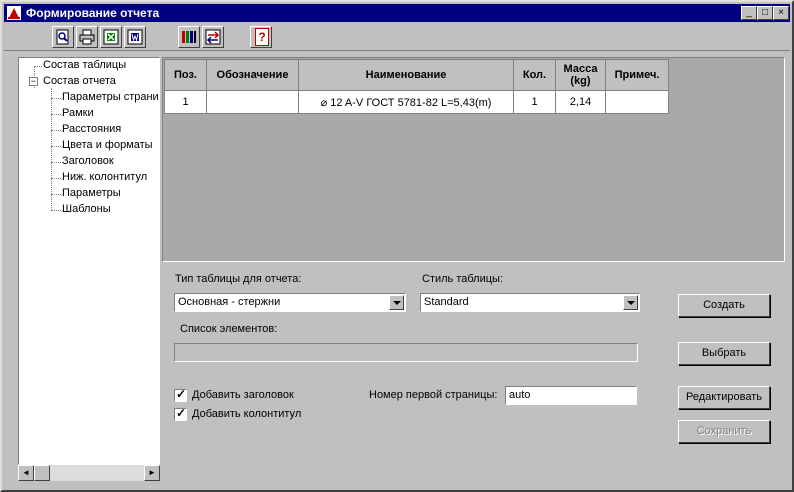 The height and width of the screenshot is (492, 794). What do you see at coordinates (724, 353) in the screenshot?
I see `select-button: Выбрать` at bounding box center [724, 353].